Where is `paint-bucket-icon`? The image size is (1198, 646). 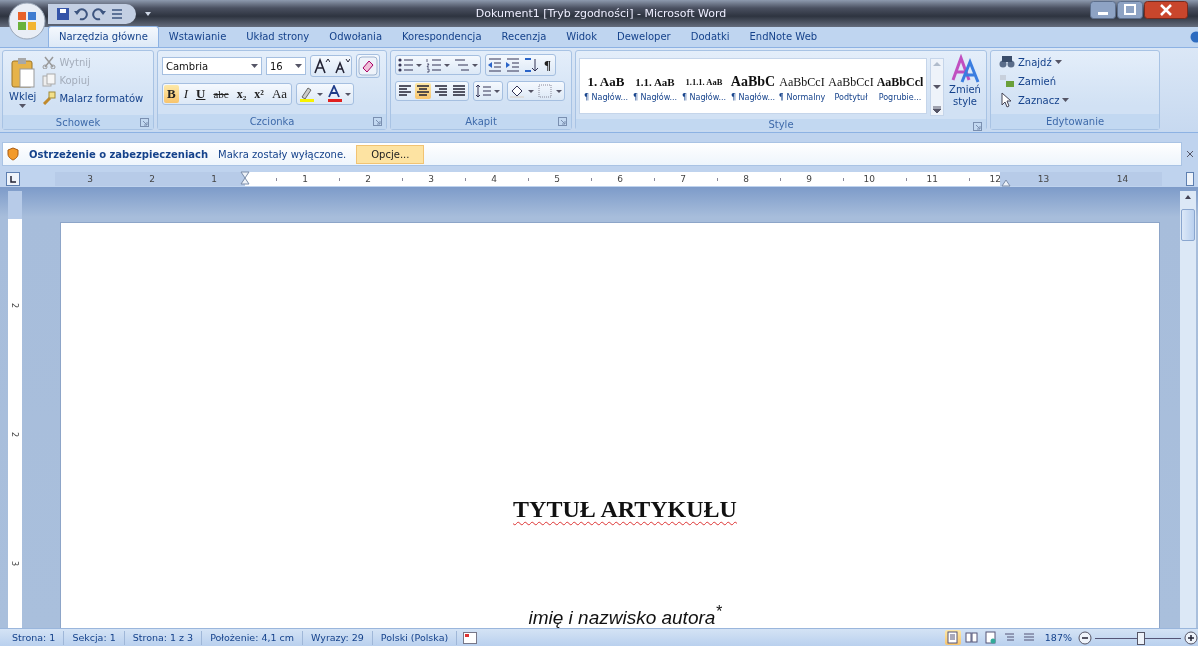 paint-bucket-icon is located at coordinates (522, 91).